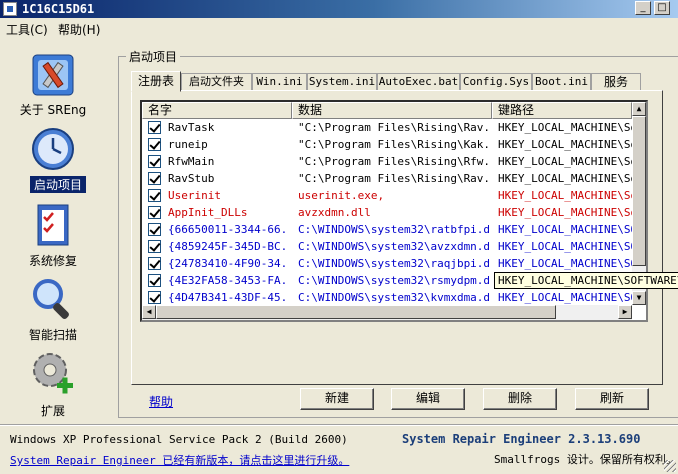  Describe the element at coordinates (228, 229) in the screenshot. I see `row-name: {66650011-3344-66.` at that location.